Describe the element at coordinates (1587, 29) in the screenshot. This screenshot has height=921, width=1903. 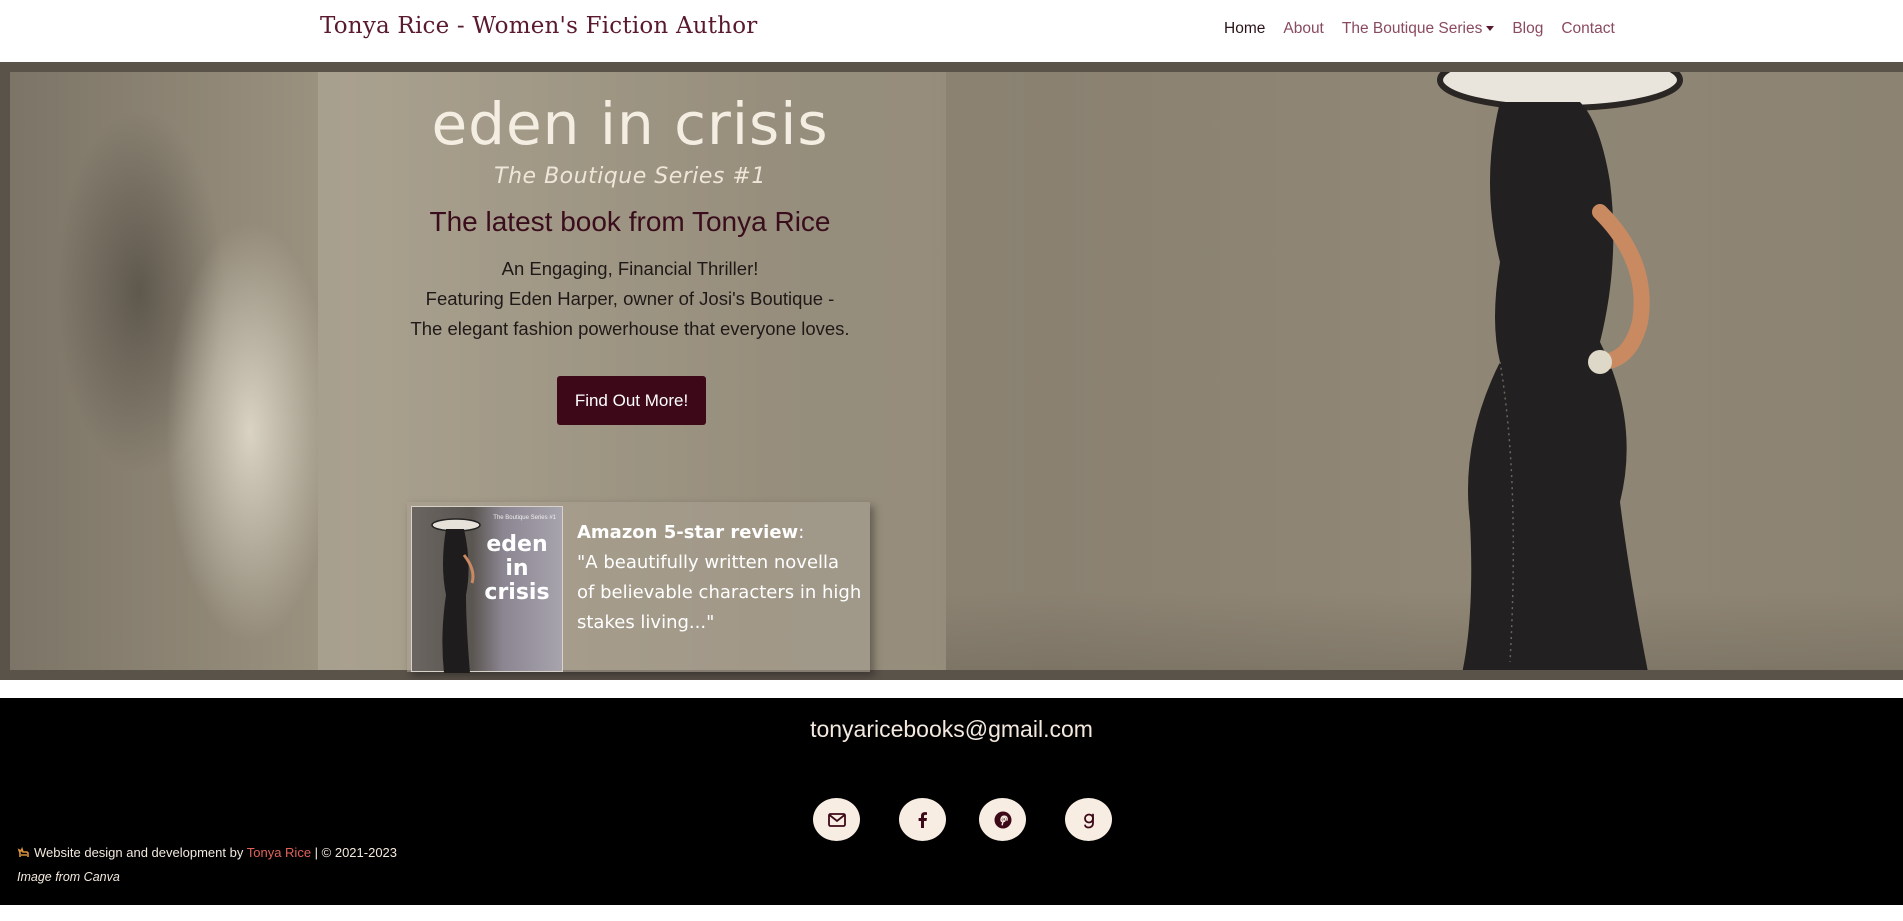
I see `nav-contact: Contact` at that location.